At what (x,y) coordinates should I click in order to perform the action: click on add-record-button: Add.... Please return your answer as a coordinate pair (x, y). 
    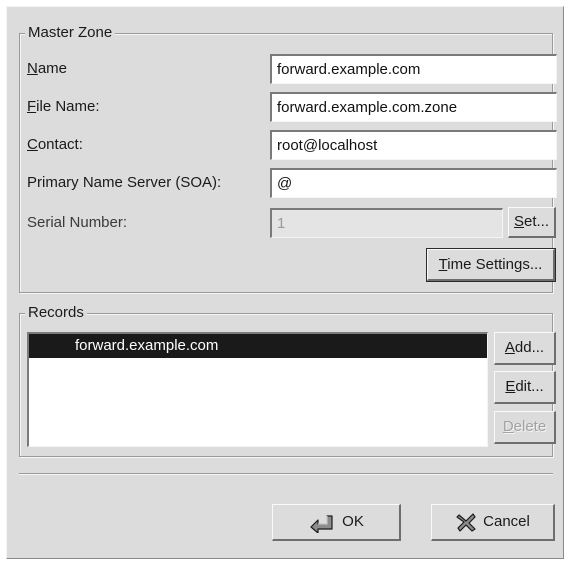
    Looking at the image, I should click on (525, 348).